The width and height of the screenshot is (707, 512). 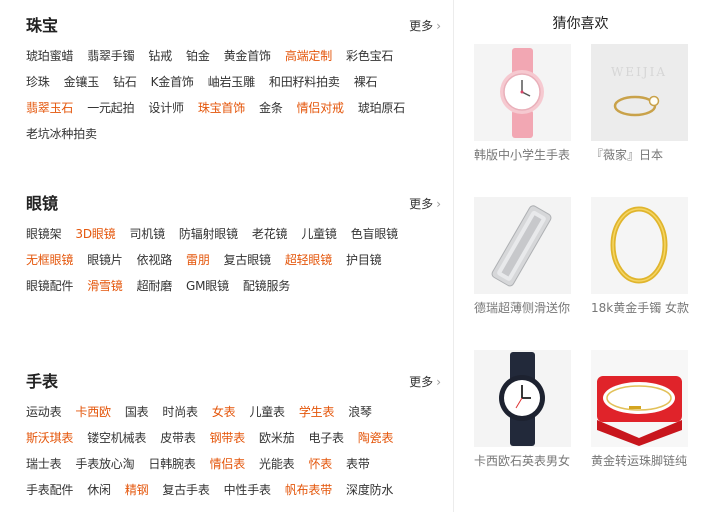 I want to click on category-link: 复古眼镜, so click(x=247, y=260).